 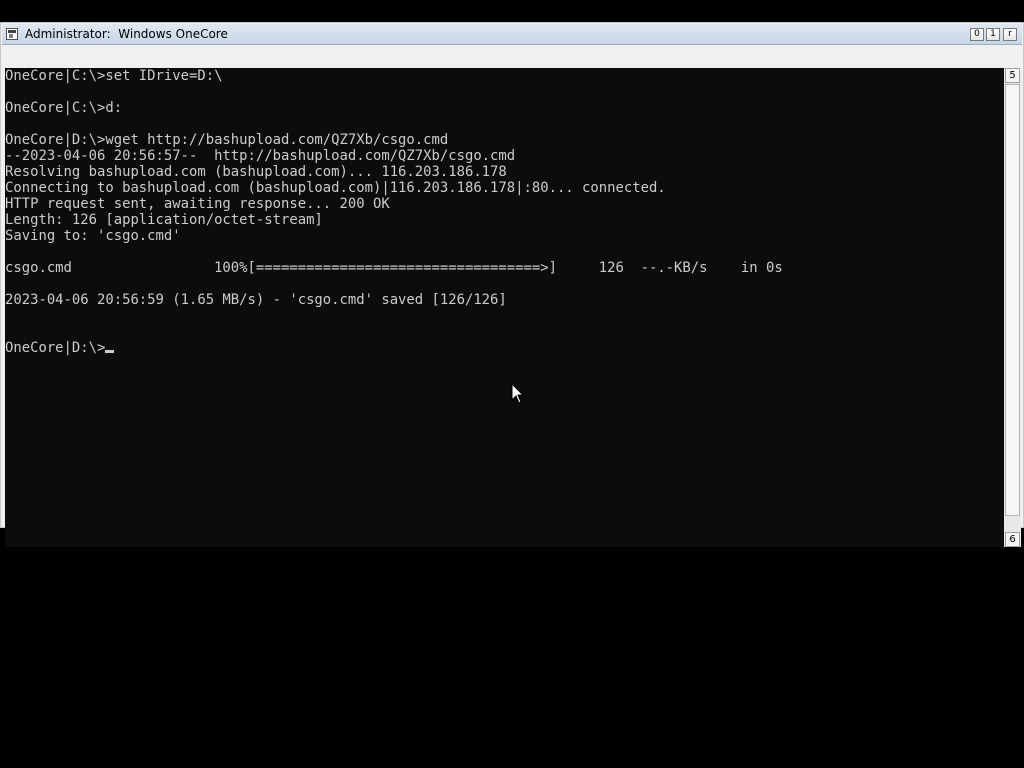 What do you see at coordinates (512, 34) in the screenshot?
I see `title-bar: Administrator: Windows OneCore 0 1 r` at bounding box center [512, 34].